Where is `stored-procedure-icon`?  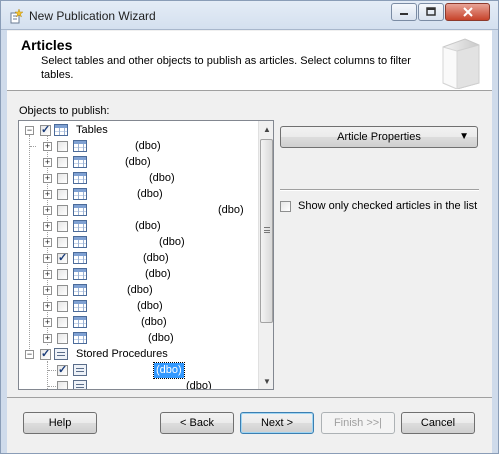 stored-procedure-icon is located at coordinates (80, 384).